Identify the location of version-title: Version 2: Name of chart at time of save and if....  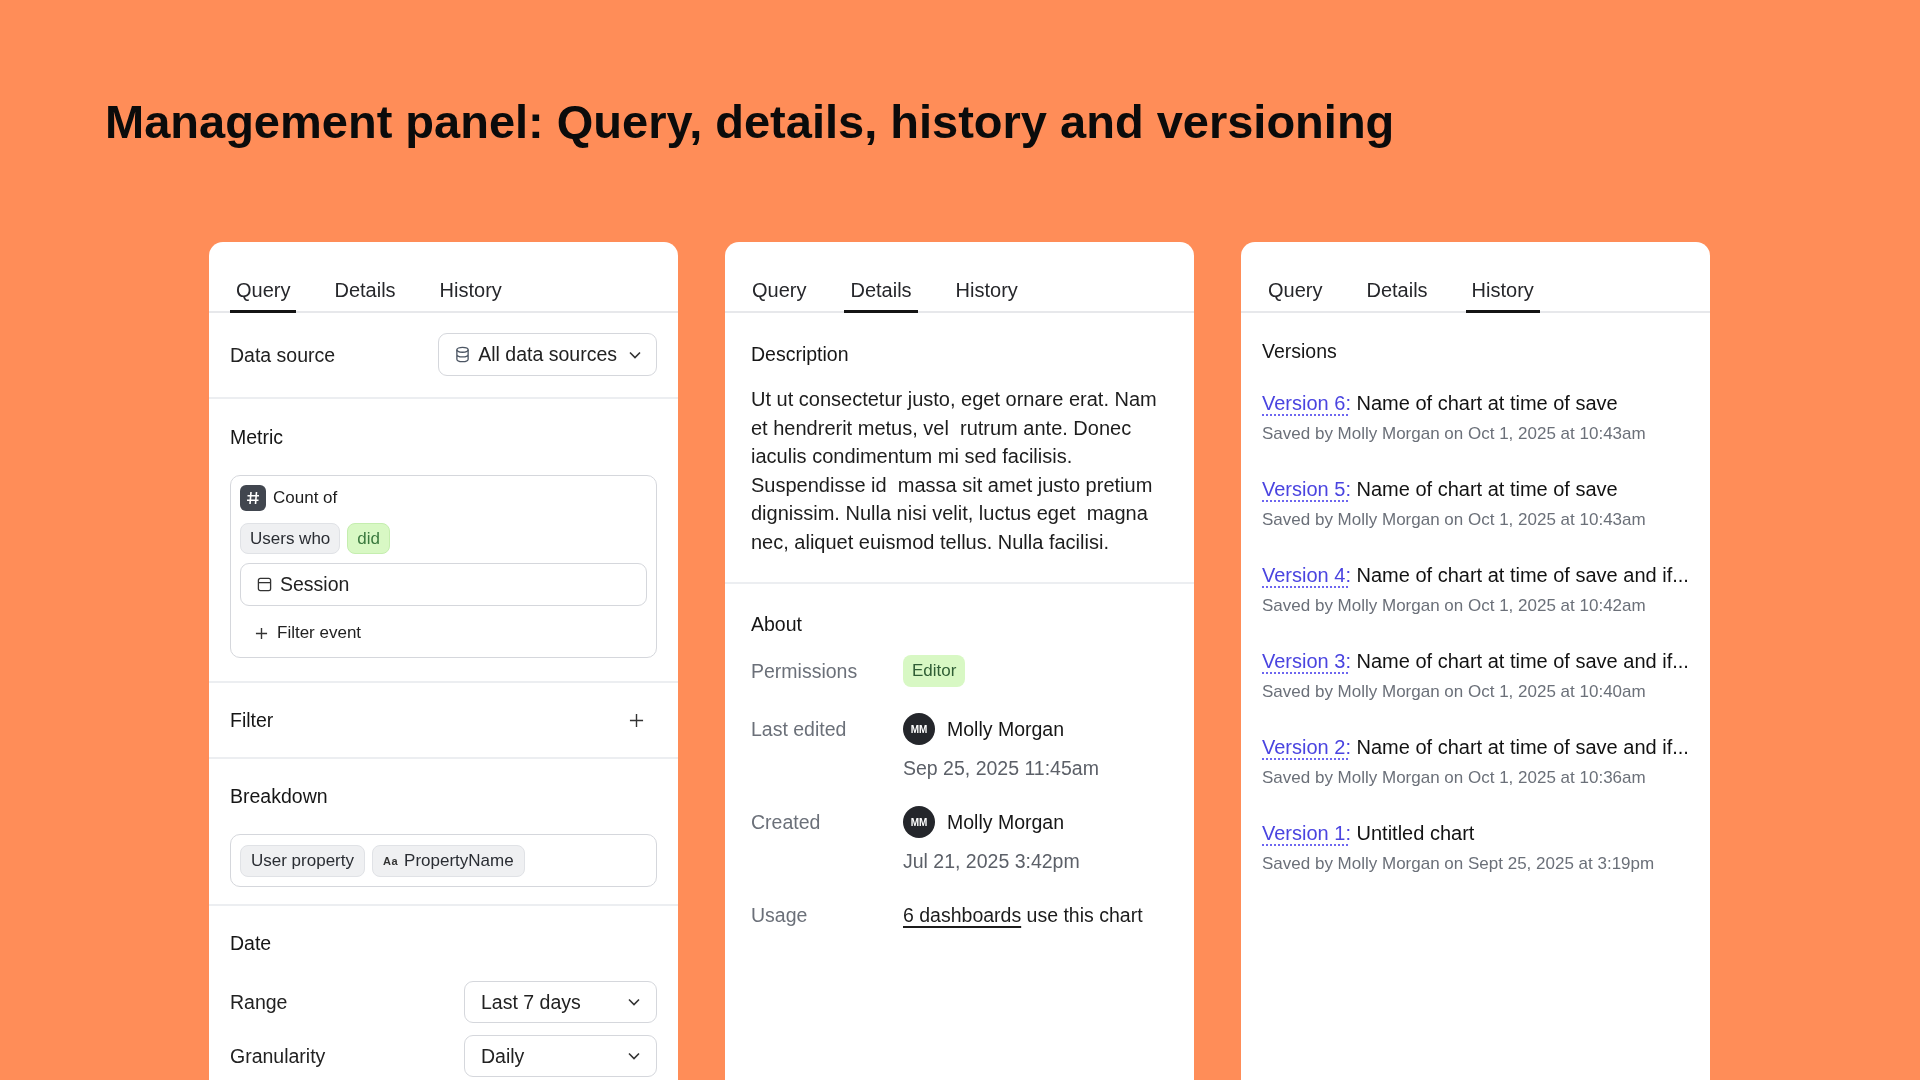
(1475, 747).